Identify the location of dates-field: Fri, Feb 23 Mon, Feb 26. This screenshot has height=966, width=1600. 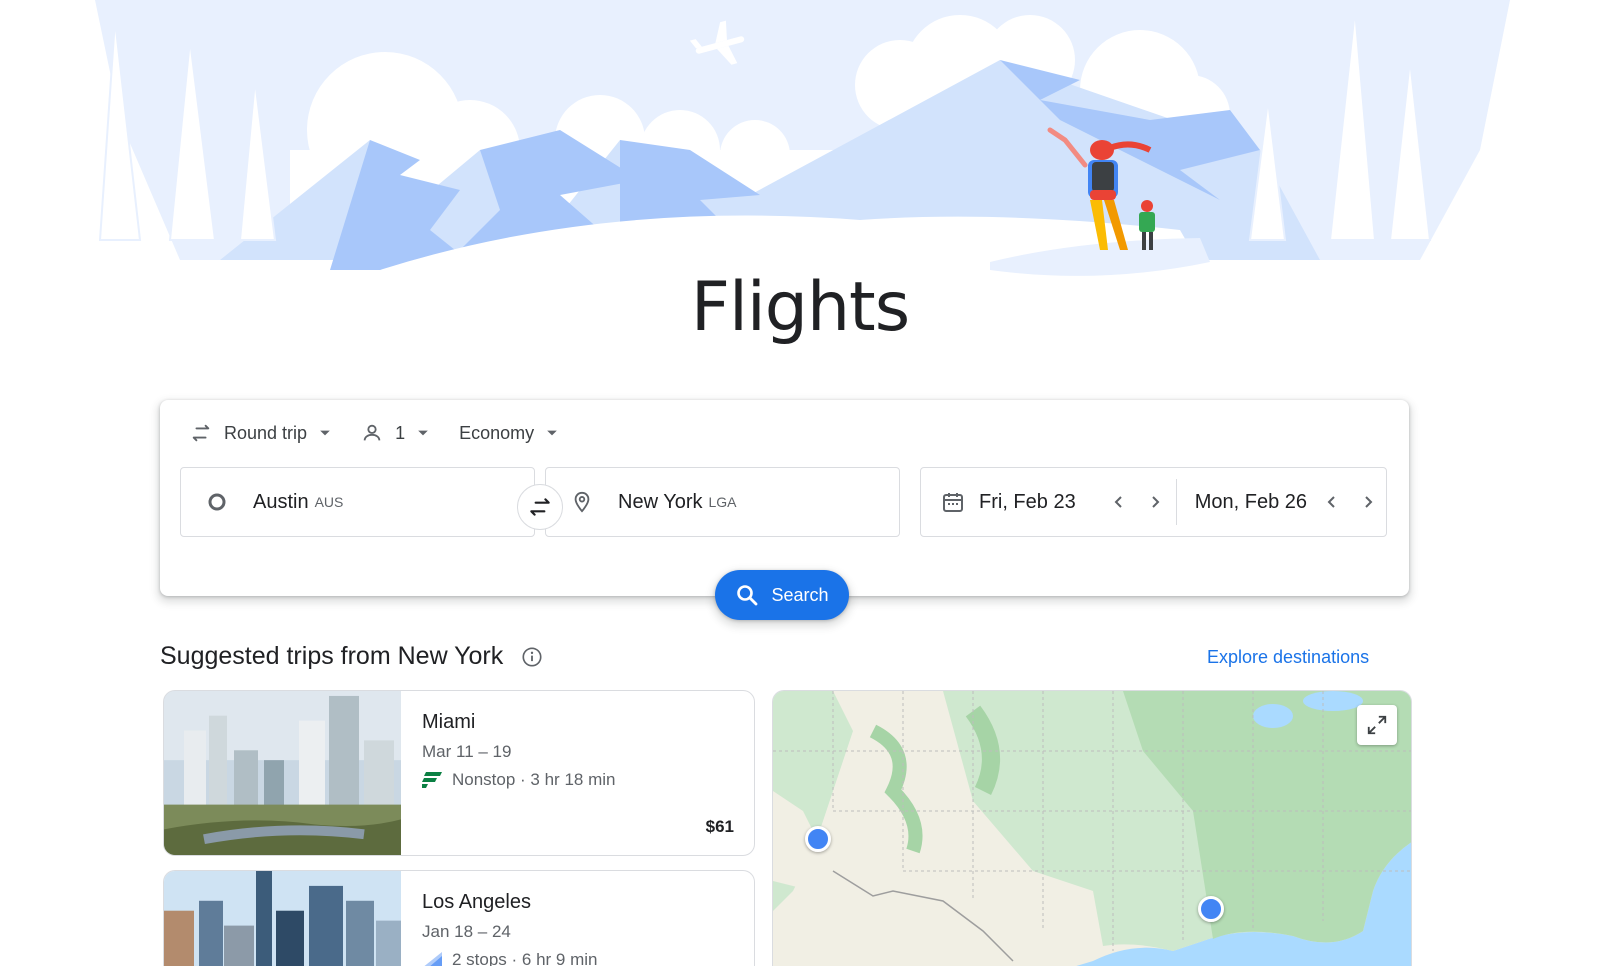
(1153, 502).